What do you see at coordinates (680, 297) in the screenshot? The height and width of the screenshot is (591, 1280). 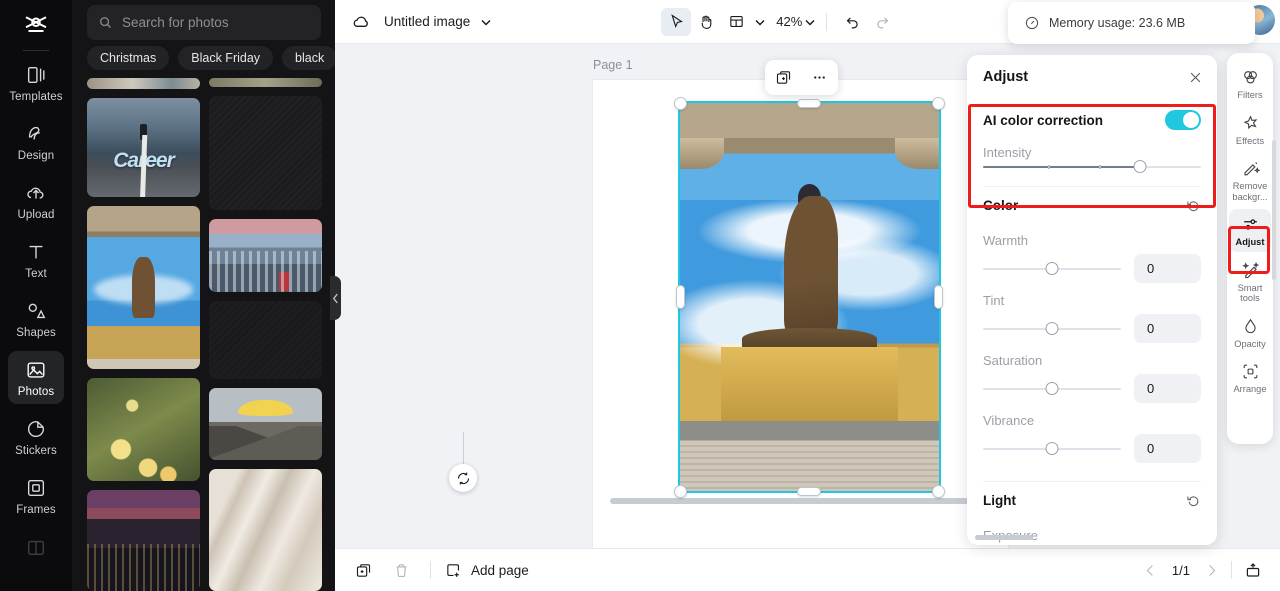 I see `resize-handle-left` at bounding box center [680, 297].